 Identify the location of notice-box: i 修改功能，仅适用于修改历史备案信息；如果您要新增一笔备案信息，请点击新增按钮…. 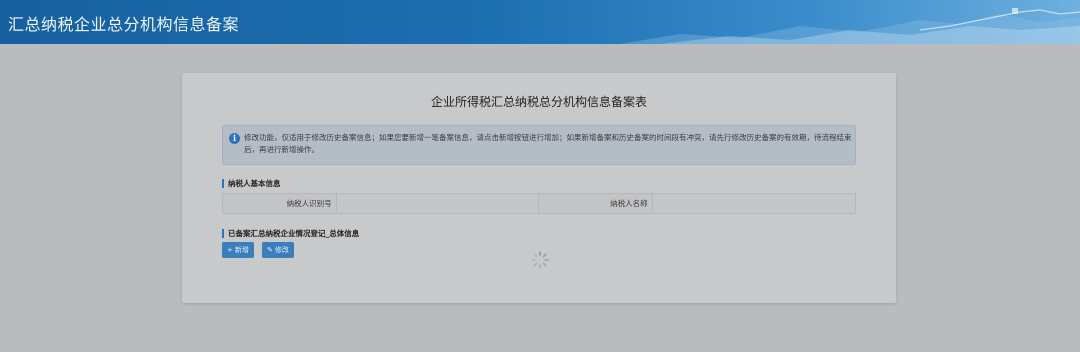
(539, 145).